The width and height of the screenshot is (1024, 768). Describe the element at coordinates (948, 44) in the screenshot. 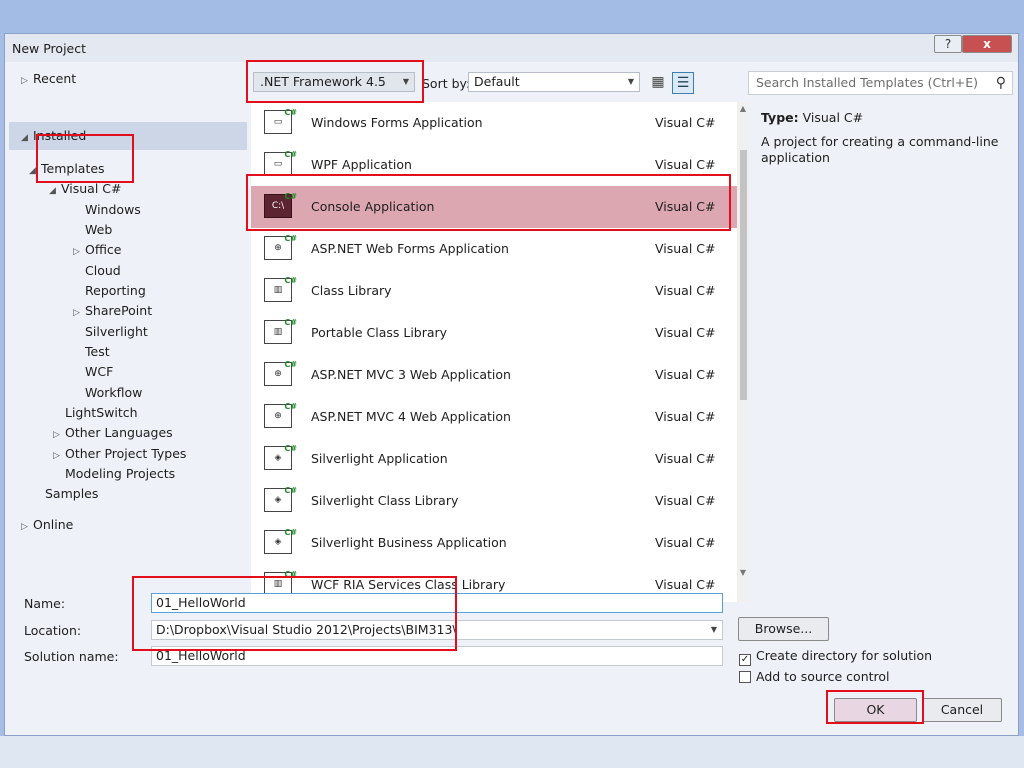

I see `help-button: ?` at that location.